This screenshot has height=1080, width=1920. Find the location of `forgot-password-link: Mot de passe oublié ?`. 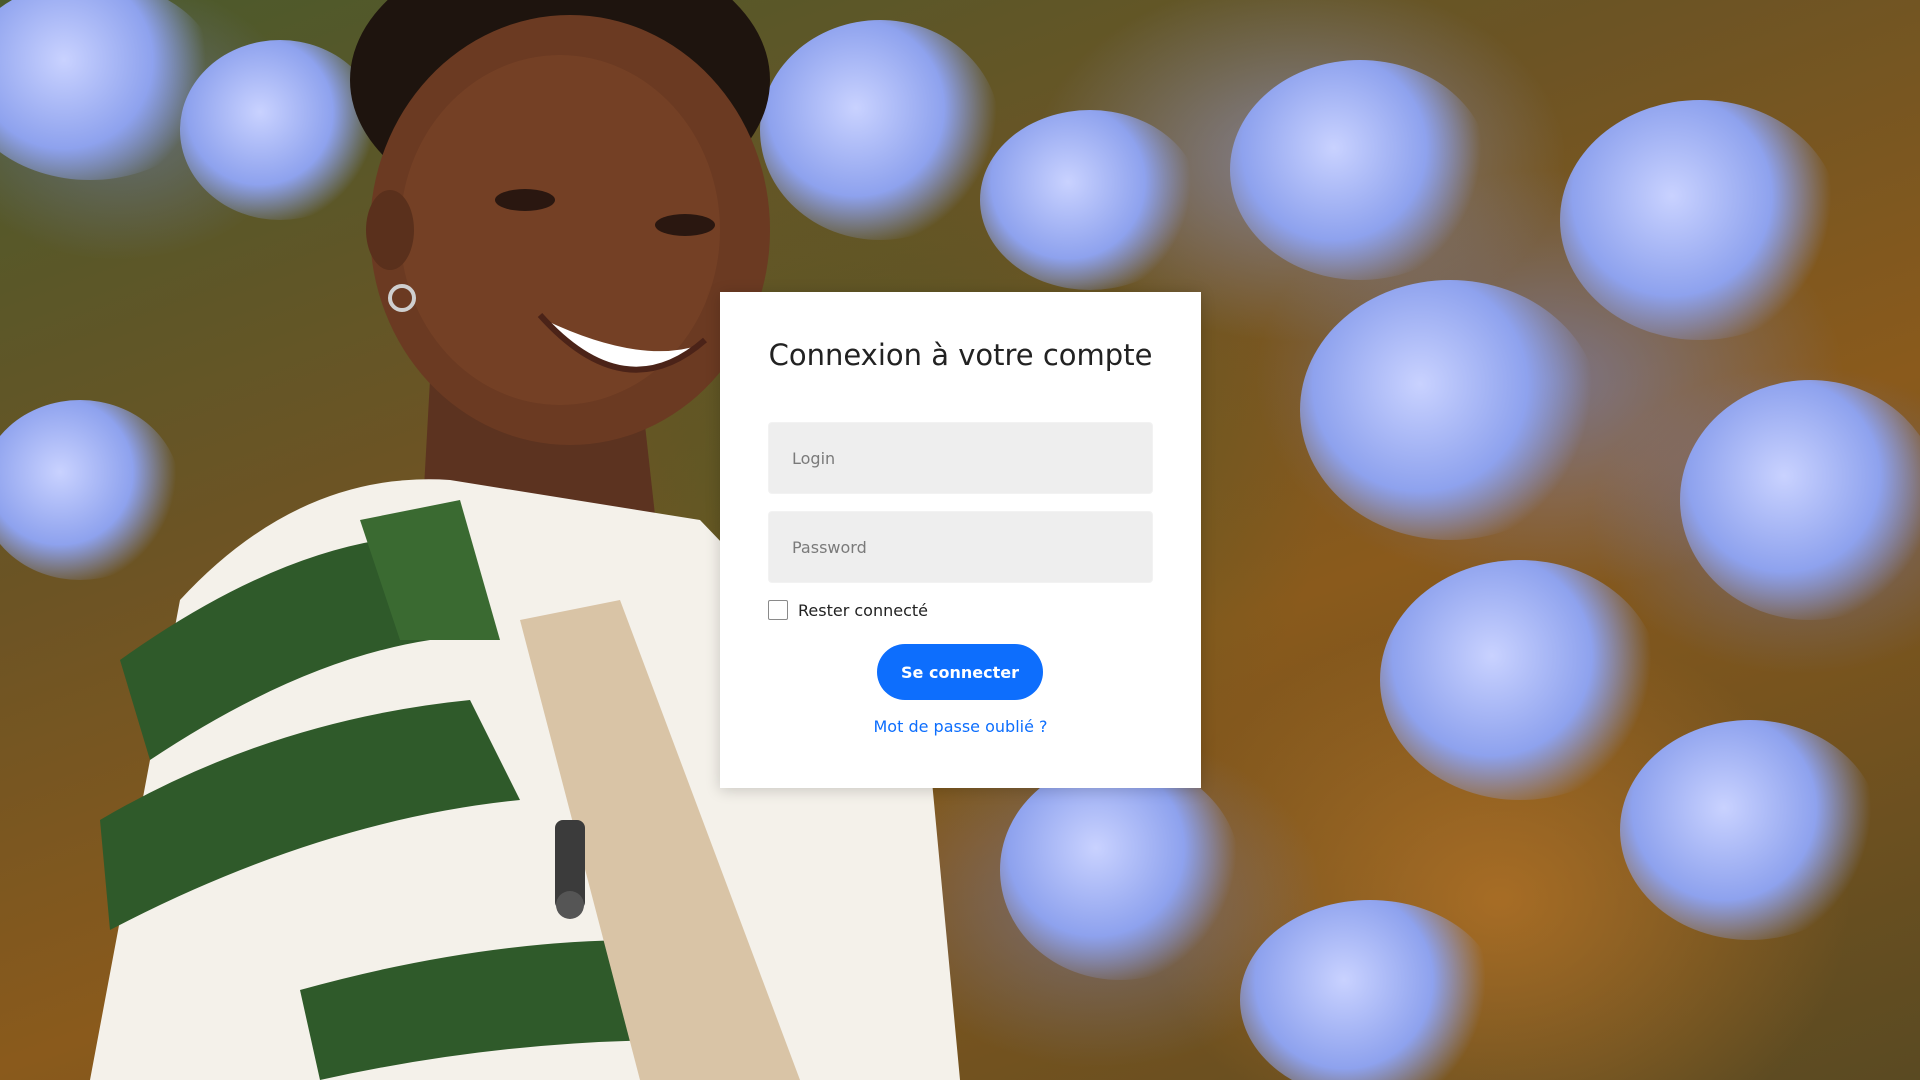

forgot-password-link: Mot de passe oublié ? is located at coordinates (960, 726).